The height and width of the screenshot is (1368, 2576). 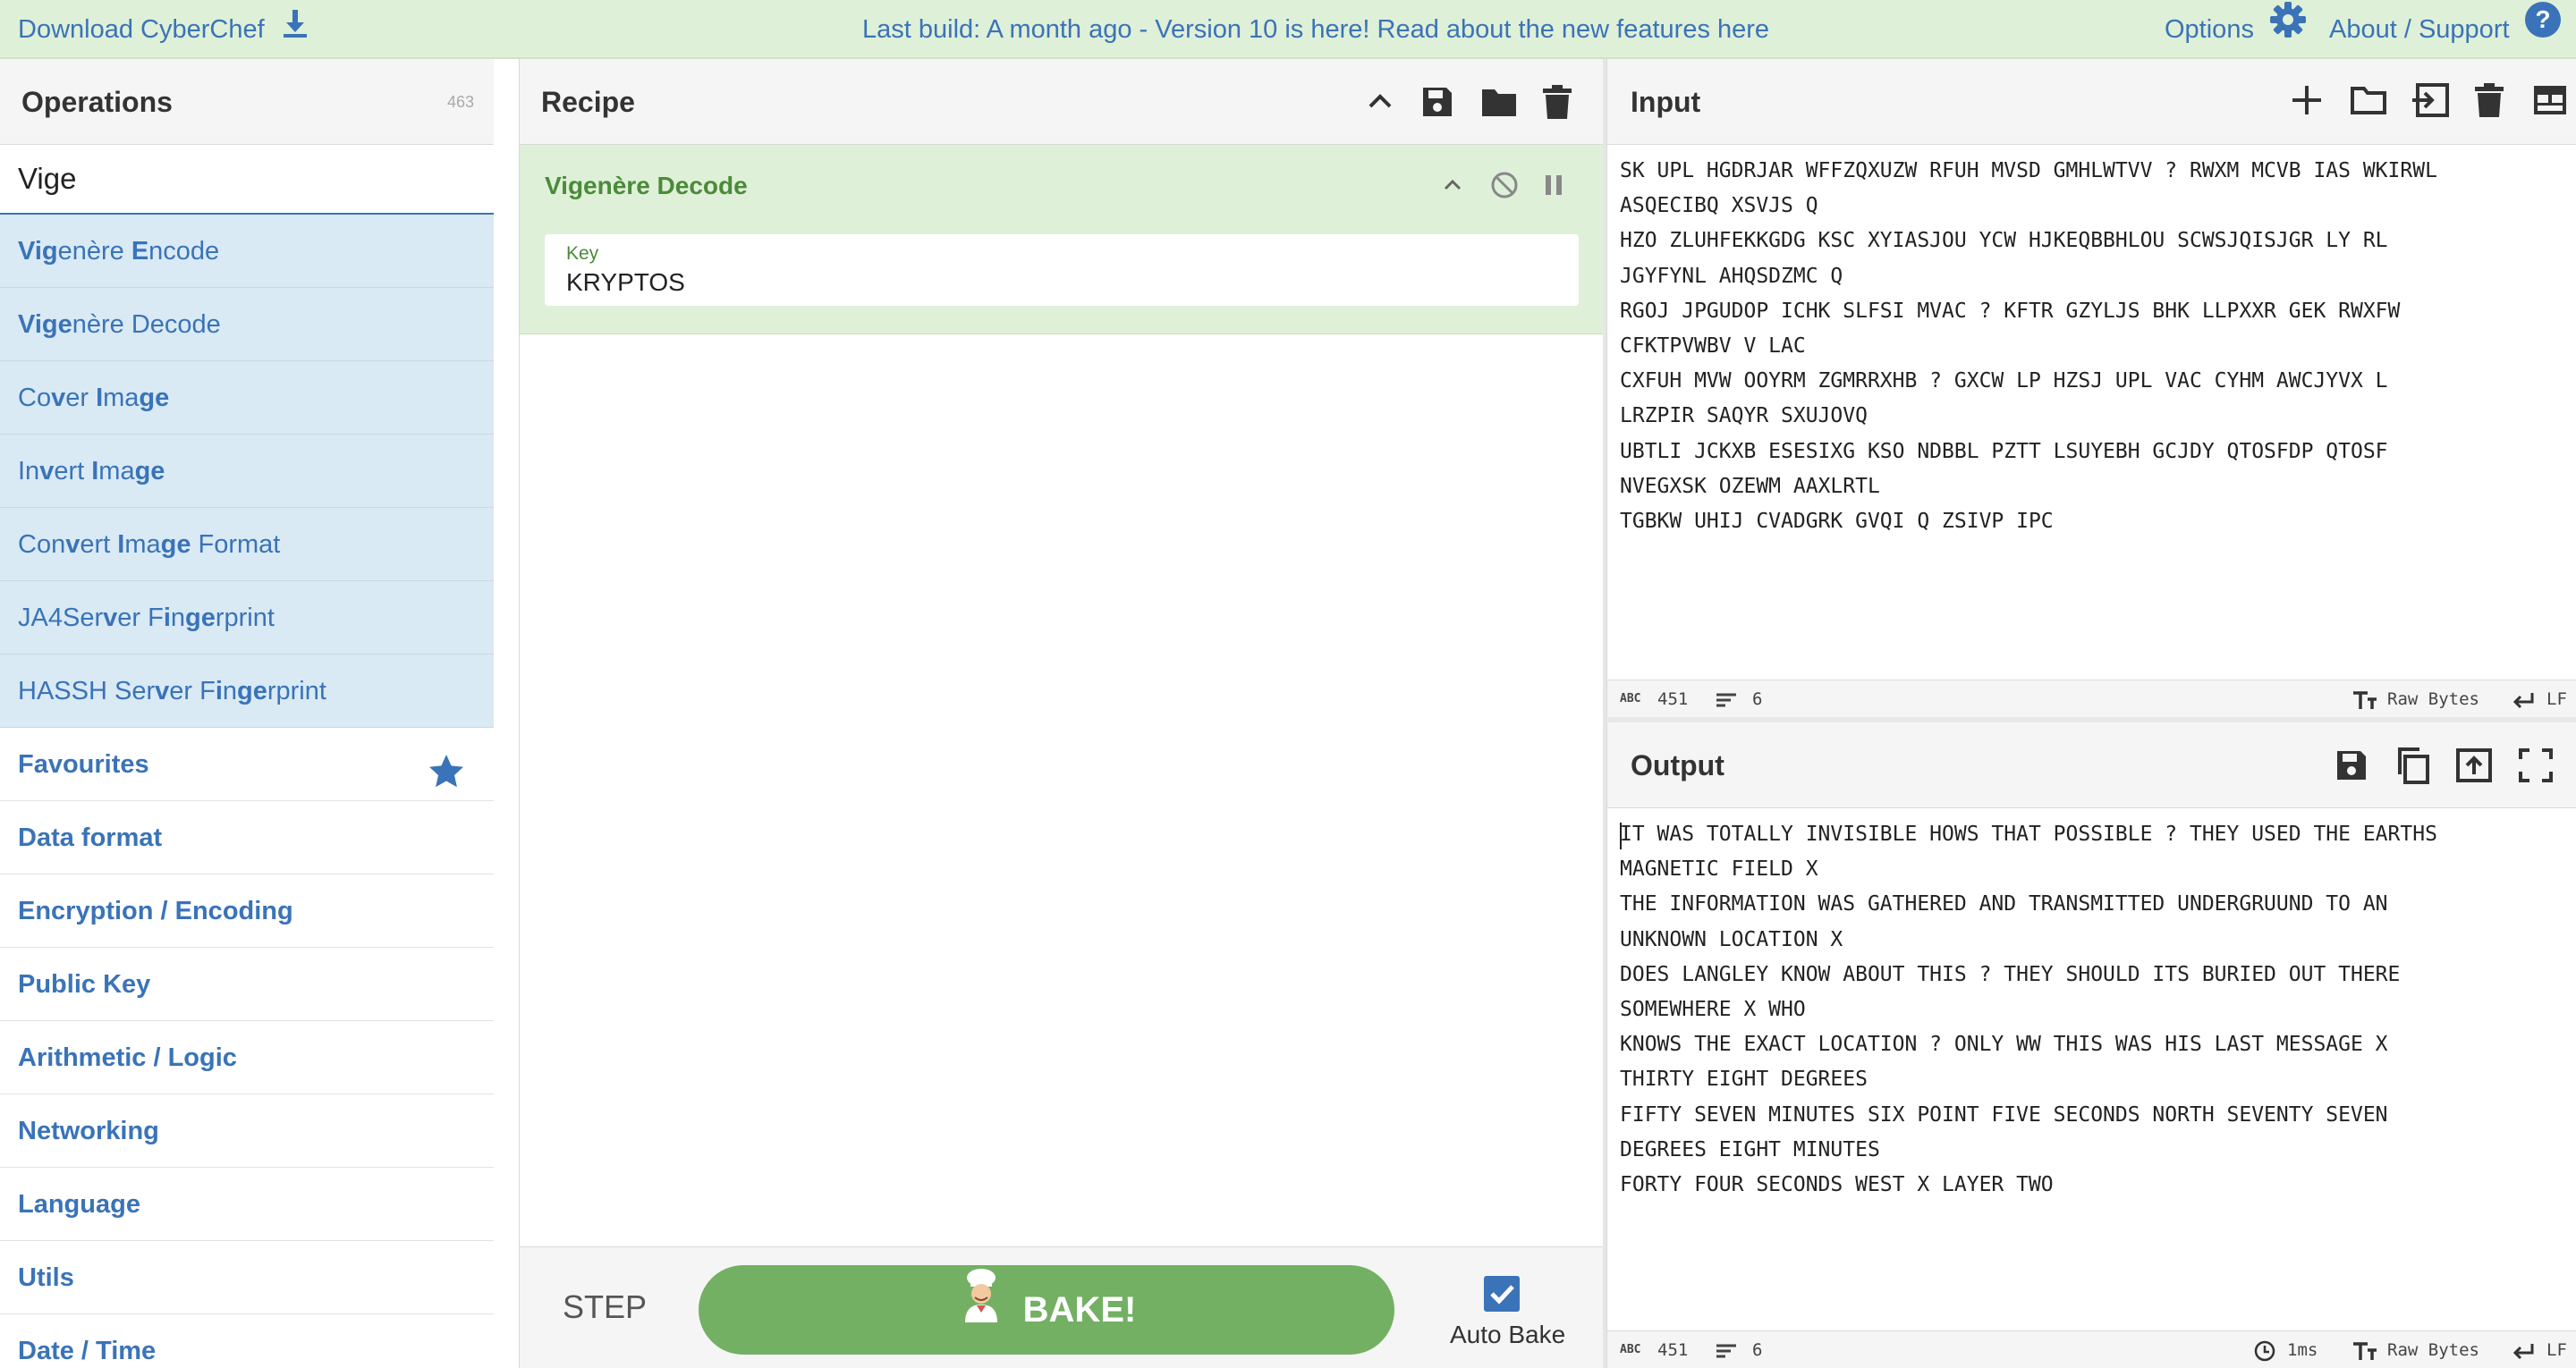 What do you see at coordinates (1502, 1294) in the screenshot?
I see `auto-bake-checkbox` at bounding box center [1502, 1294].